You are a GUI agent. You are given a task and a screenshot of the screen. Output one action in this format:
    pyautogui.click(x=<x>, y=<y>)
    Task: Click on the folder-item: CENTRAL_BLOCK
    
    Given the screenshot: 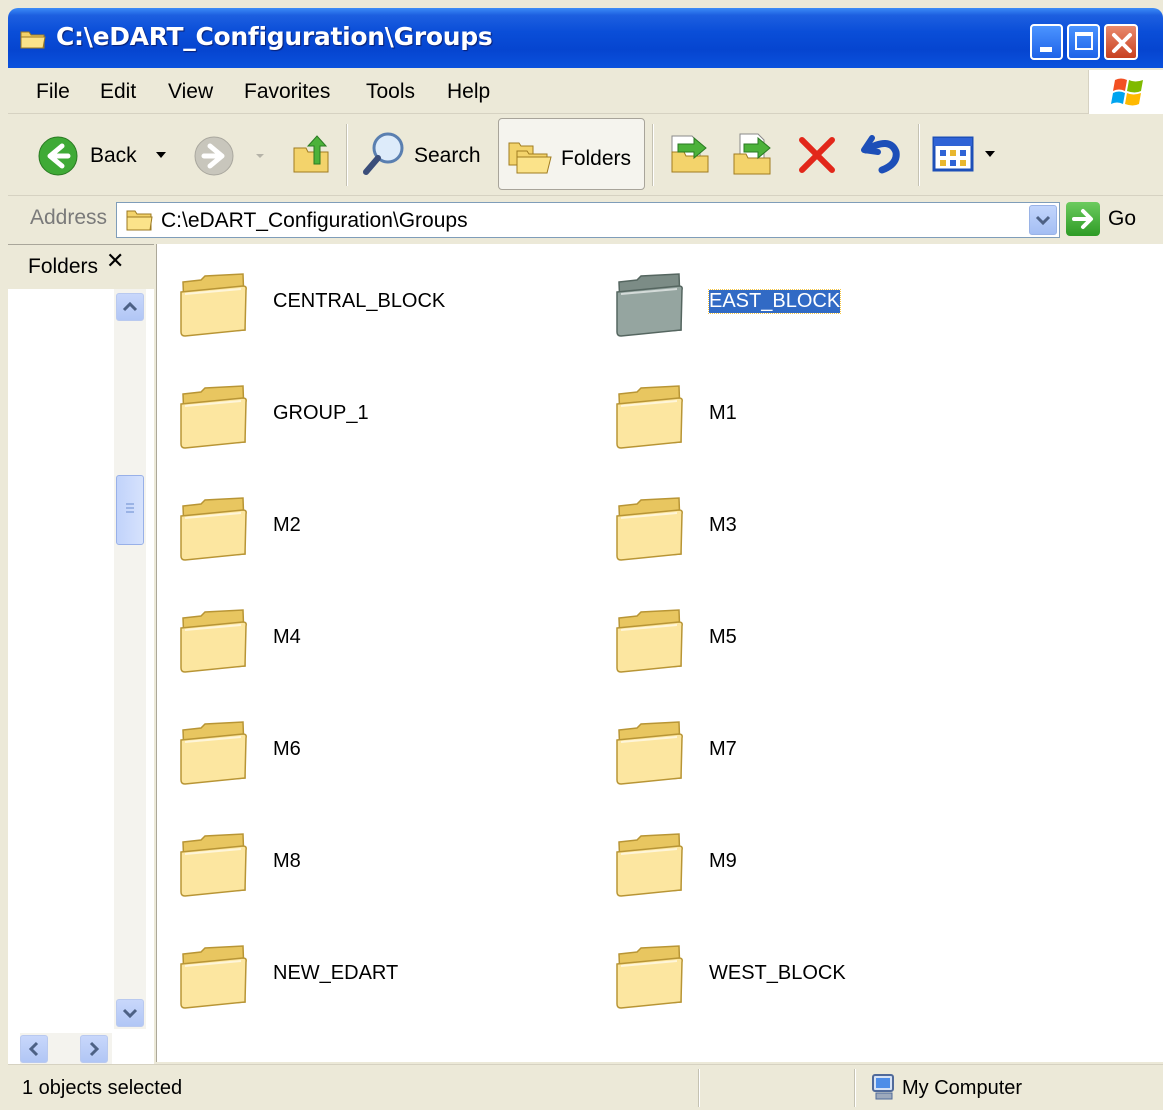 What is the action you would take?
    pyautogui.click(x=372, y=292)
    